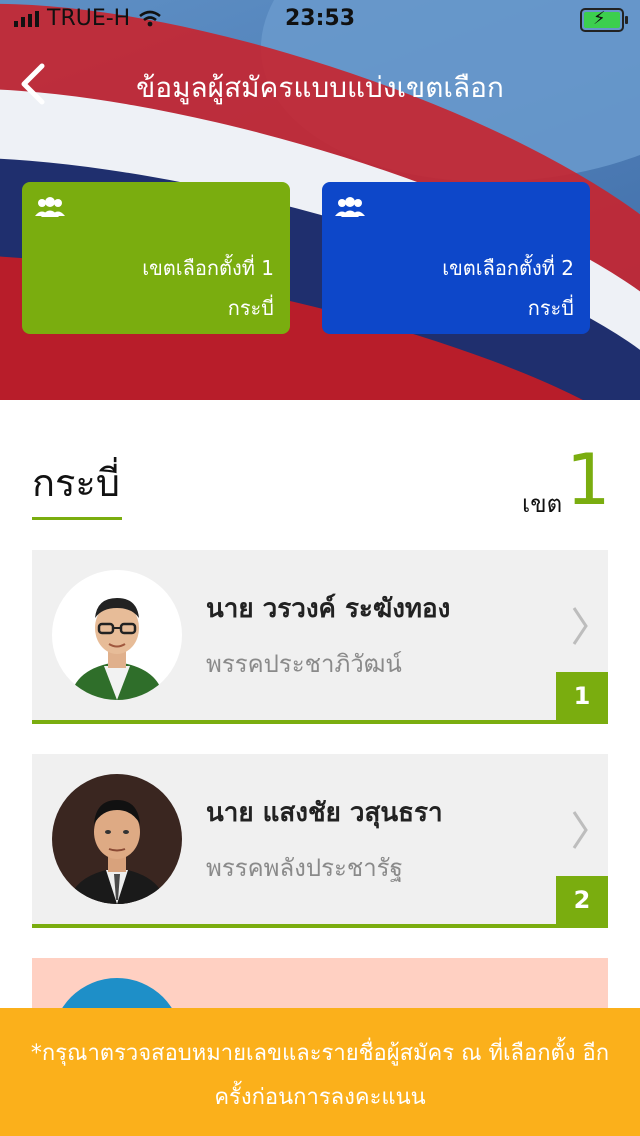 The width and height of the screenshot is (640, 1136). I want to click on zone-card-1: เขตเลือกตั้งที่ 1 กระบี่, so click(156, 258).